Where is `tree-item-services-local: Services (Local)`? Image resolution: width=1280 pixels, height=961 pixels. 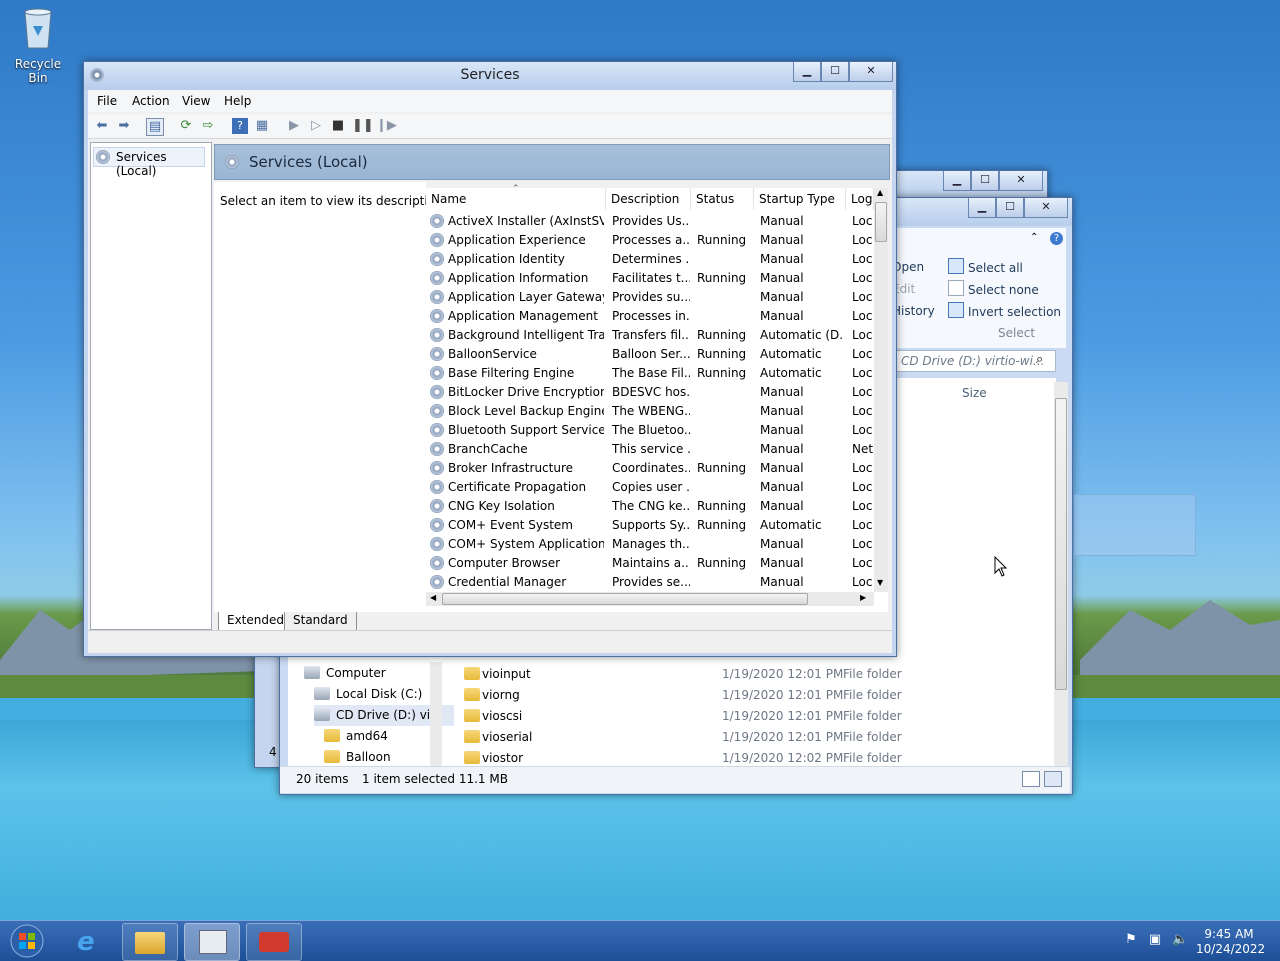
tree-item-services-local: Services (Local) is located at coordinates (149, 162).